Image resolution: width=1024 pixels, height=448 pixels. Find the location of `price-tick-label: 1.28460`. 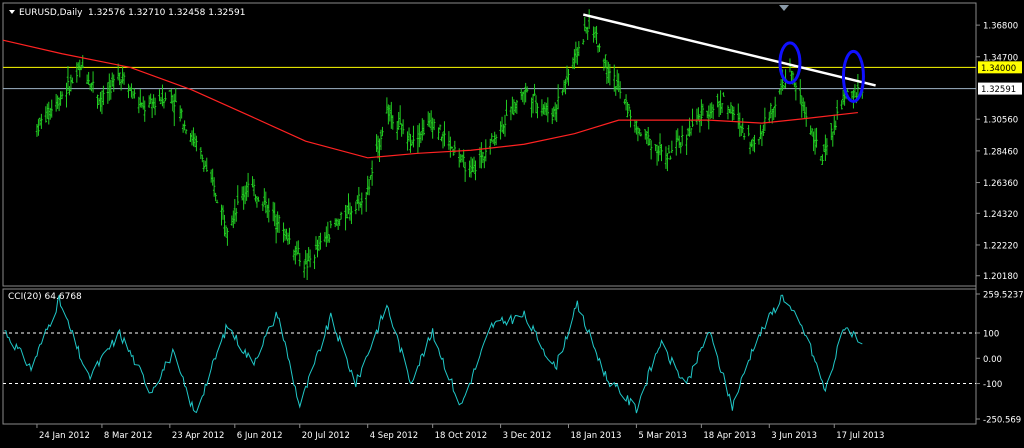

price-tick-label: 1.28460 is located at coordinates (1000, 152).